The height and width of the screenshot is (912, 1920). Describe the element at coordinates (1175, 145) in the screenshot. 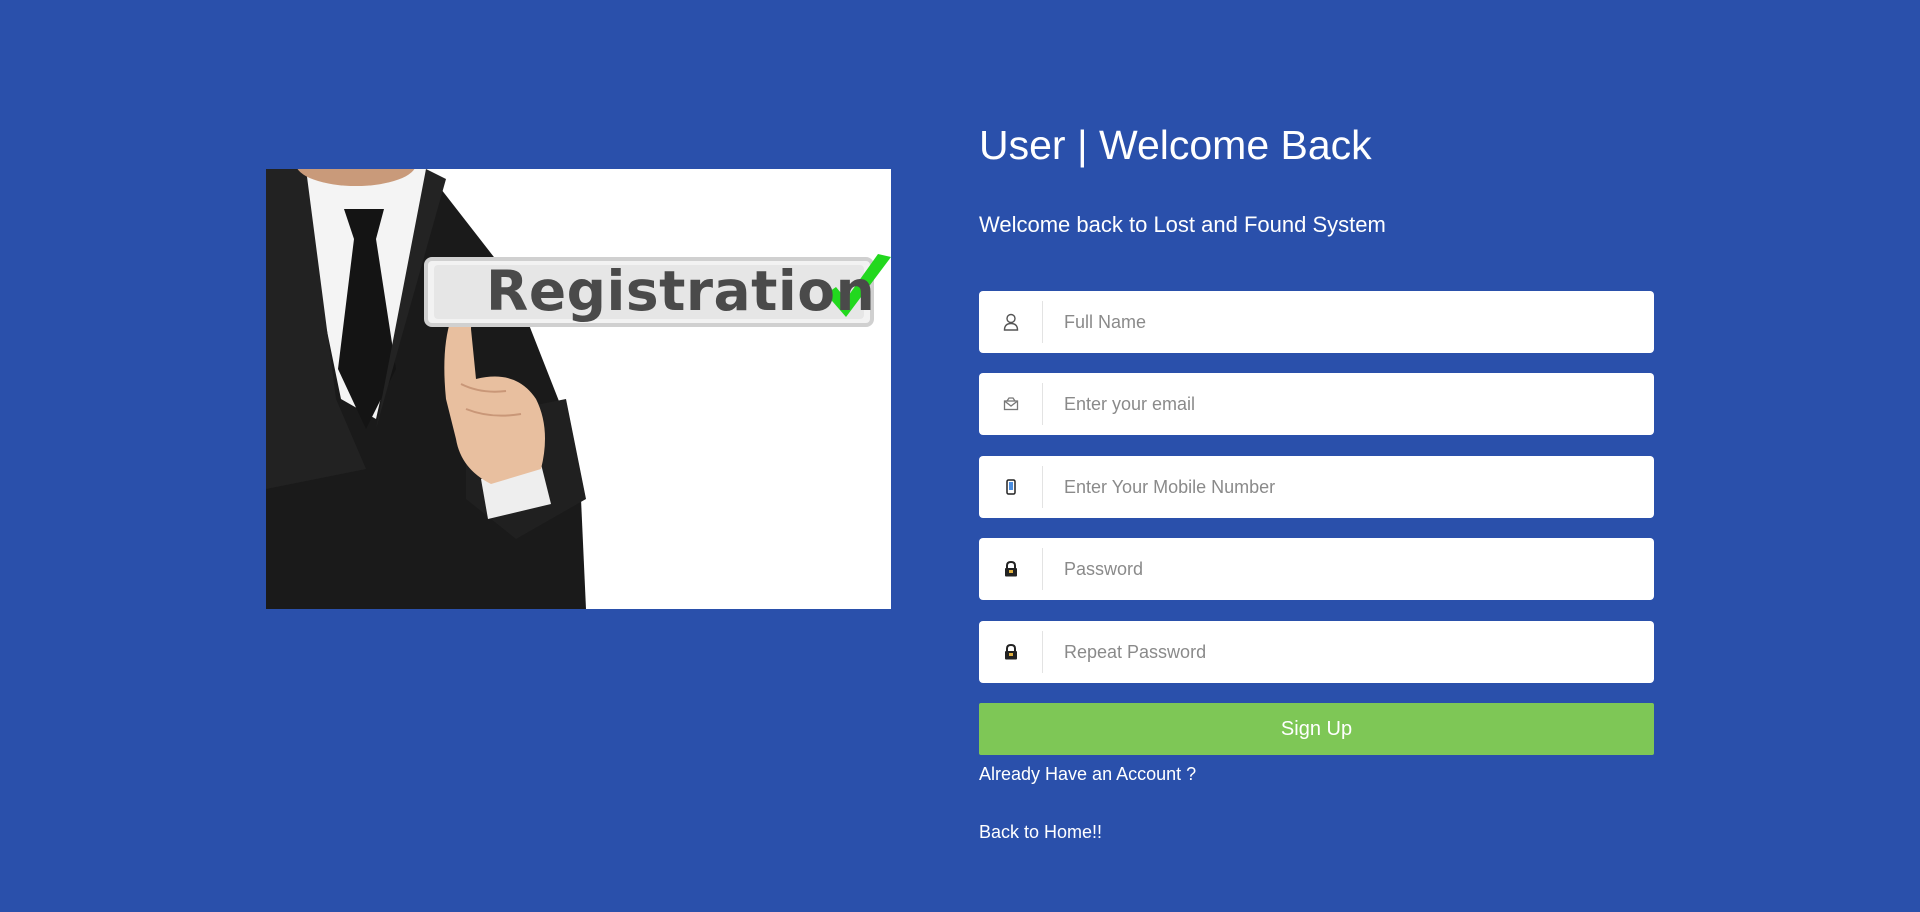

I see `page-title: User | Welcome Back` at that location.